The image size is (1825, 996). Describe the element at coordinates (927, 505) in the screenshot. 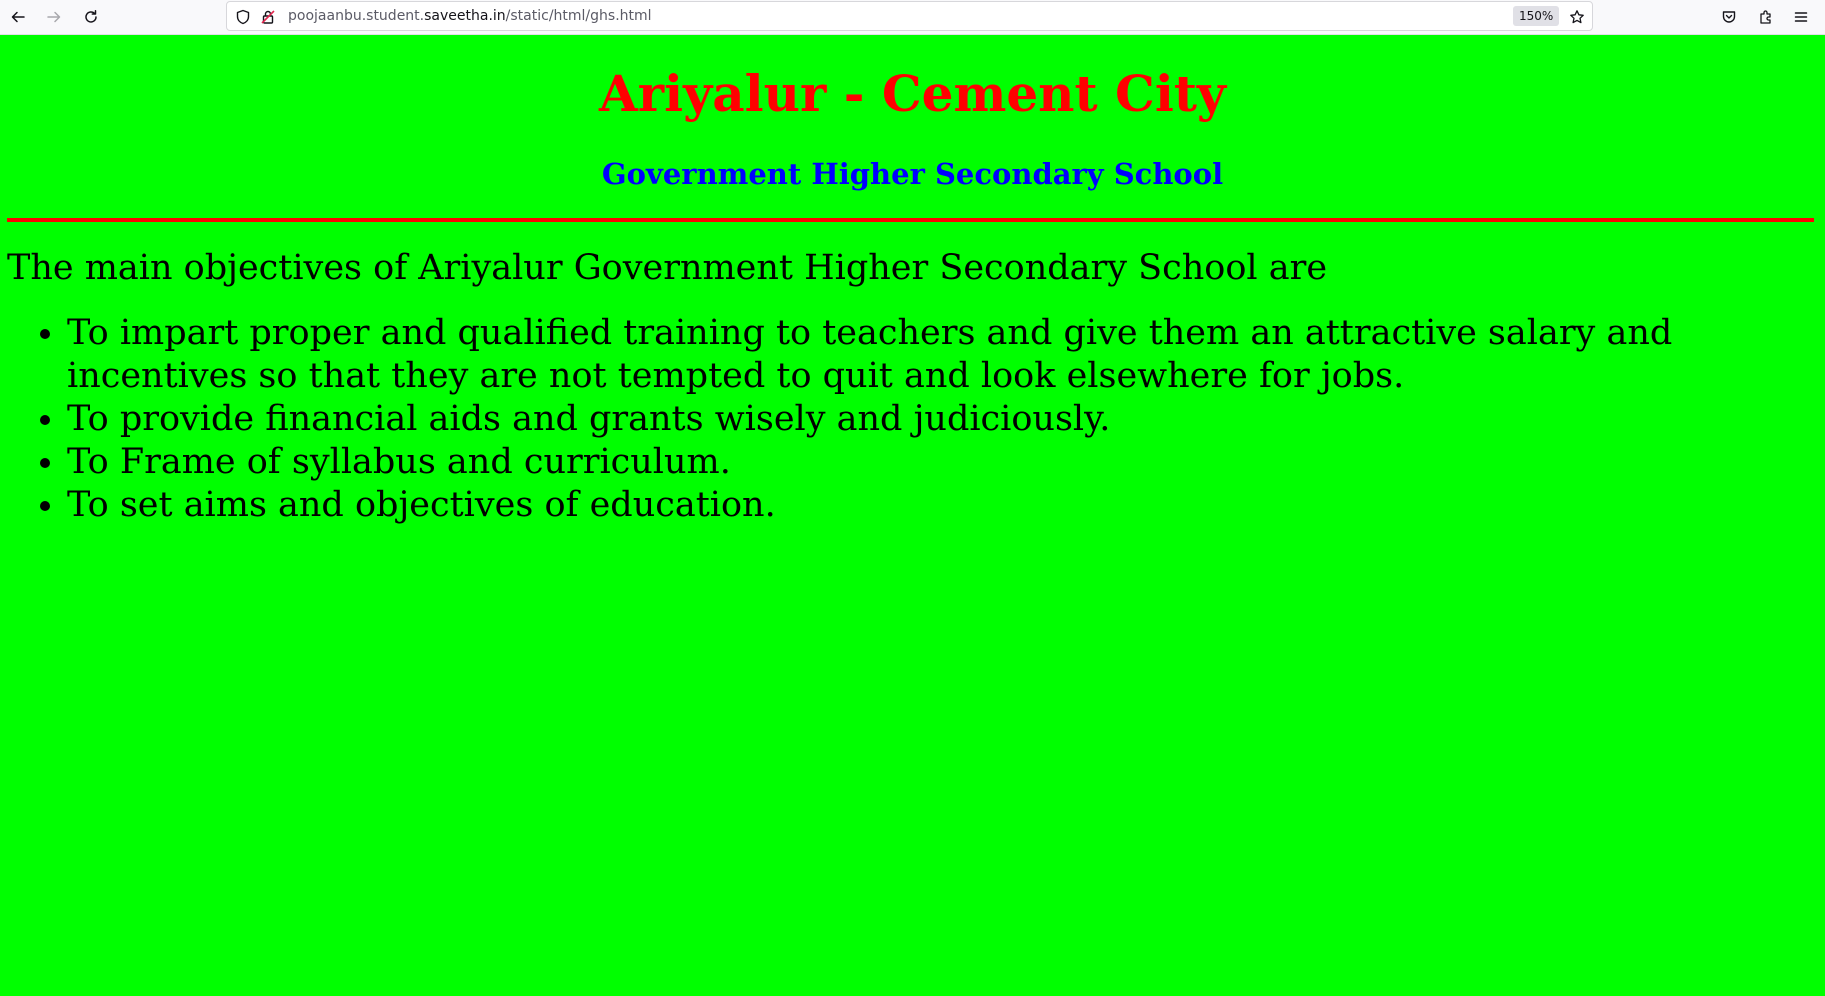

I see `list-item: To set aims and objectives of education.` at that location.